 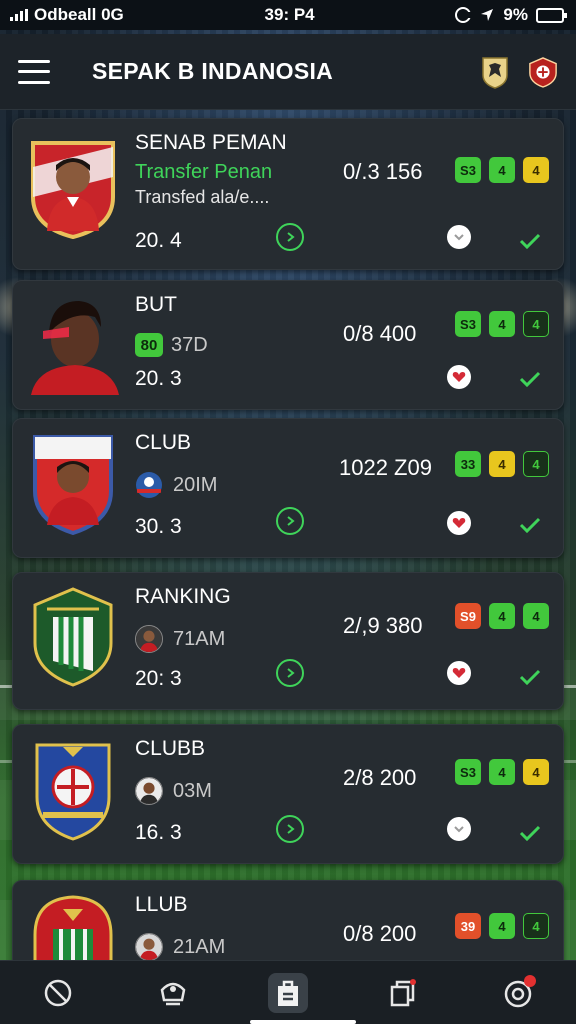 What do you see at coordinates (158, 240) in the screenshot?
I see `card-value: 20. 4` at bounding box center [158, 240].